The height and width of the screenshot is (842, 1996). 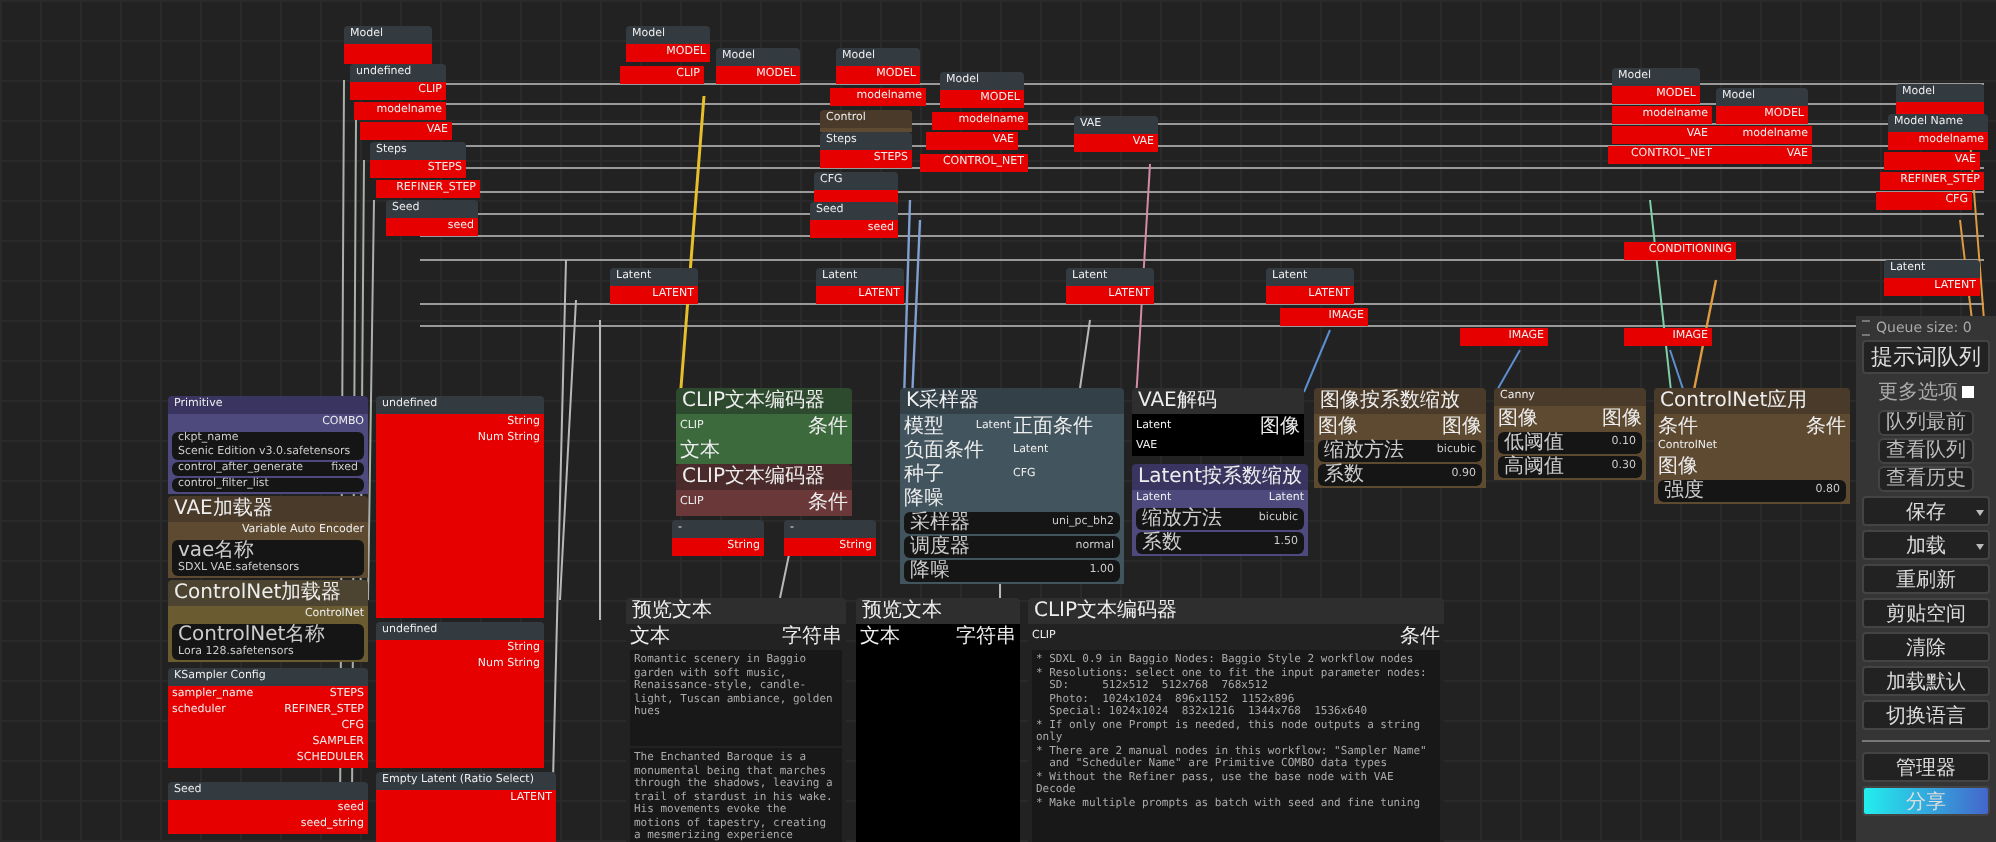 I want to click on extra-options-toggle: 更多选项, so click(x=1926, y=392).